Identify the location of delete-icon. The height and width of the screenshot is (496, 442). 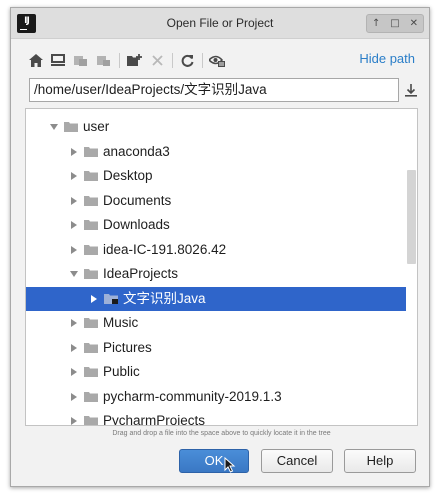
(157, 60).